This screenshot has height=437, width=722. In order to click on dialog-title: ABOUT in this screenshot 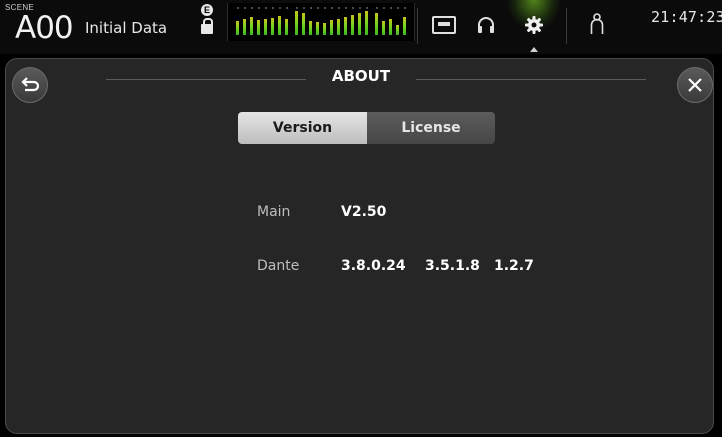, I will do `click(361, 76)`.